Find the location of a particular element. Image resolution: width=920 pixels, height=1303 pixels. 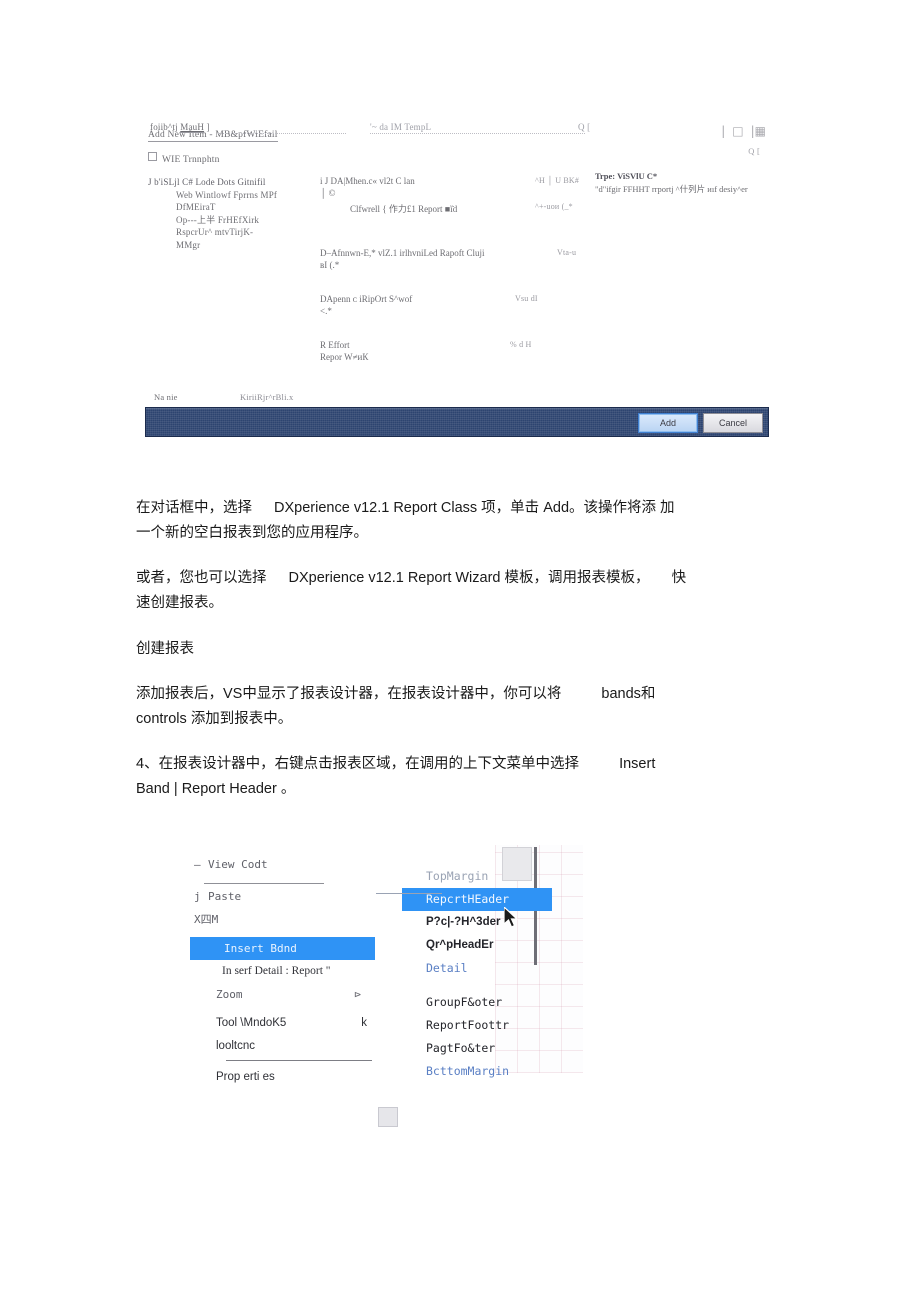

menu-item-delete: X四M is located at coordinates (282, 919).